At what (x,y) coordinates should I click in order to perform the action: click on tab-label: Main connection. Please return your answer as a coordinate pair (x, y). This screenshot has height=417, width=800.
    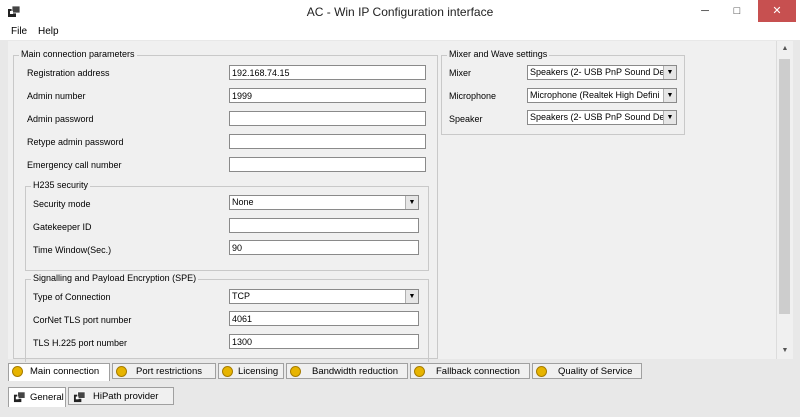
    Looking at the image, I should click on (65, 371).